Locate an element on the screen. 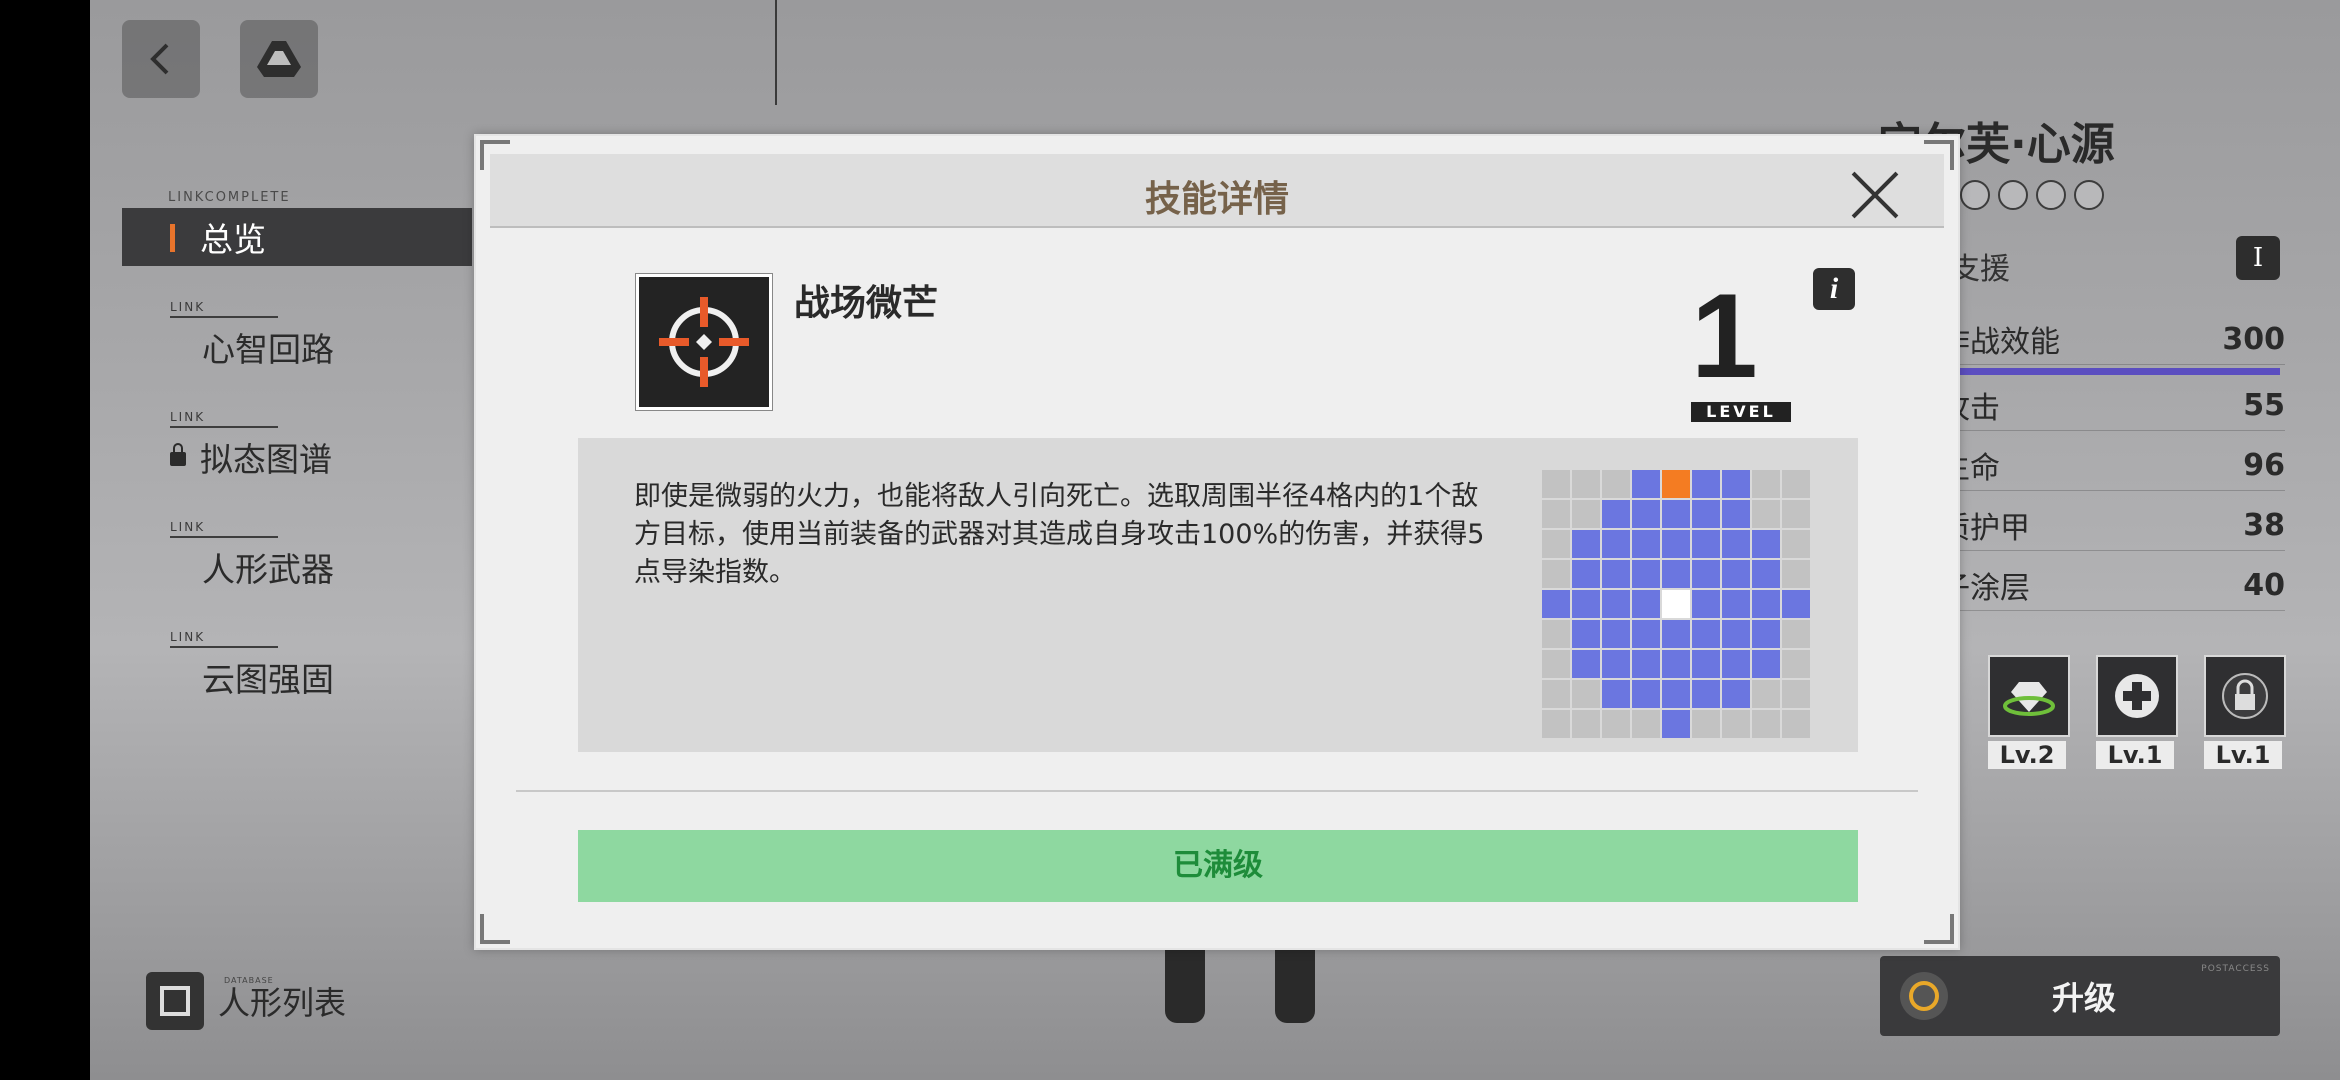  upgrade-icon is located at coordinates (1924, 996).